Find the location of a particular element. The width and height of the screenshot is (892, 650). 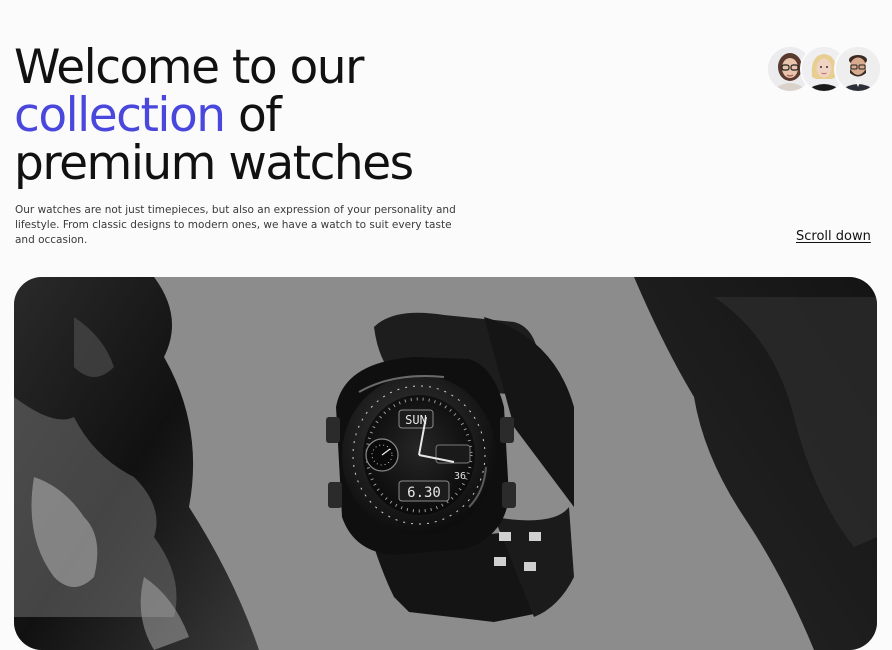

avatar-man-beard is located at coordinates (858, 69).